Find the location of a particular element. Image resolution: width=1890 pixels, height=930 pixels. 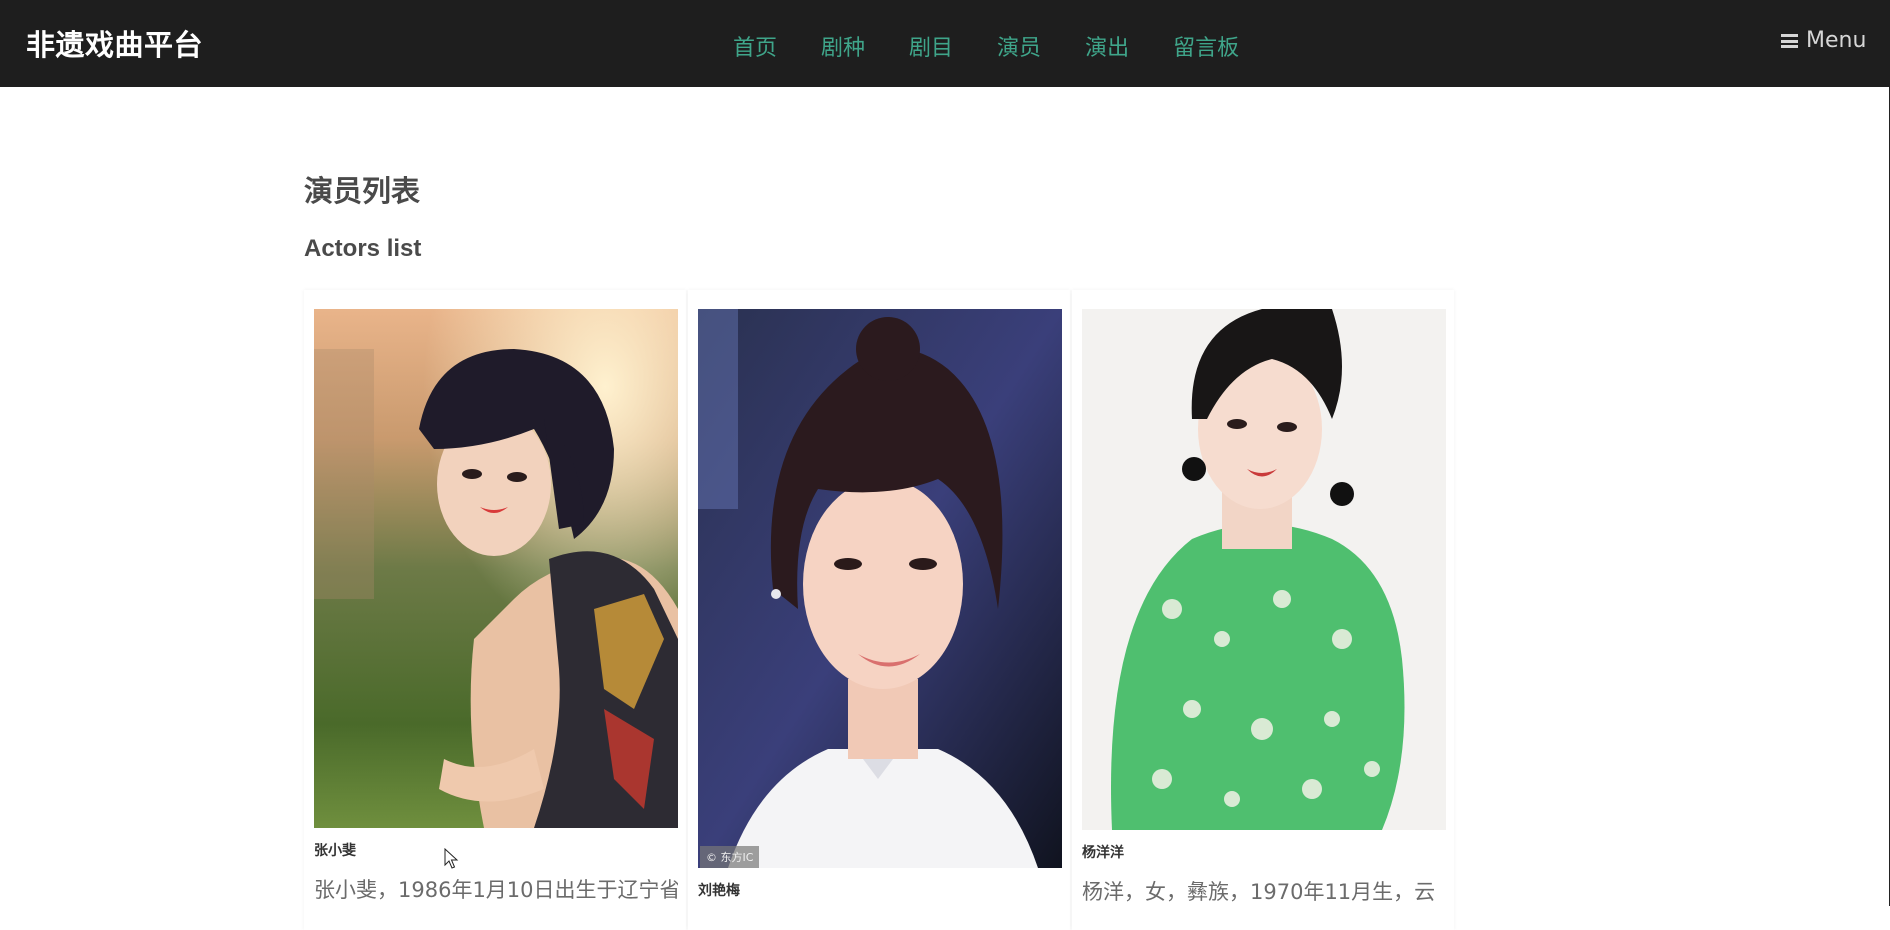

menu-button: Menu is located at coordinates (1835, 40).